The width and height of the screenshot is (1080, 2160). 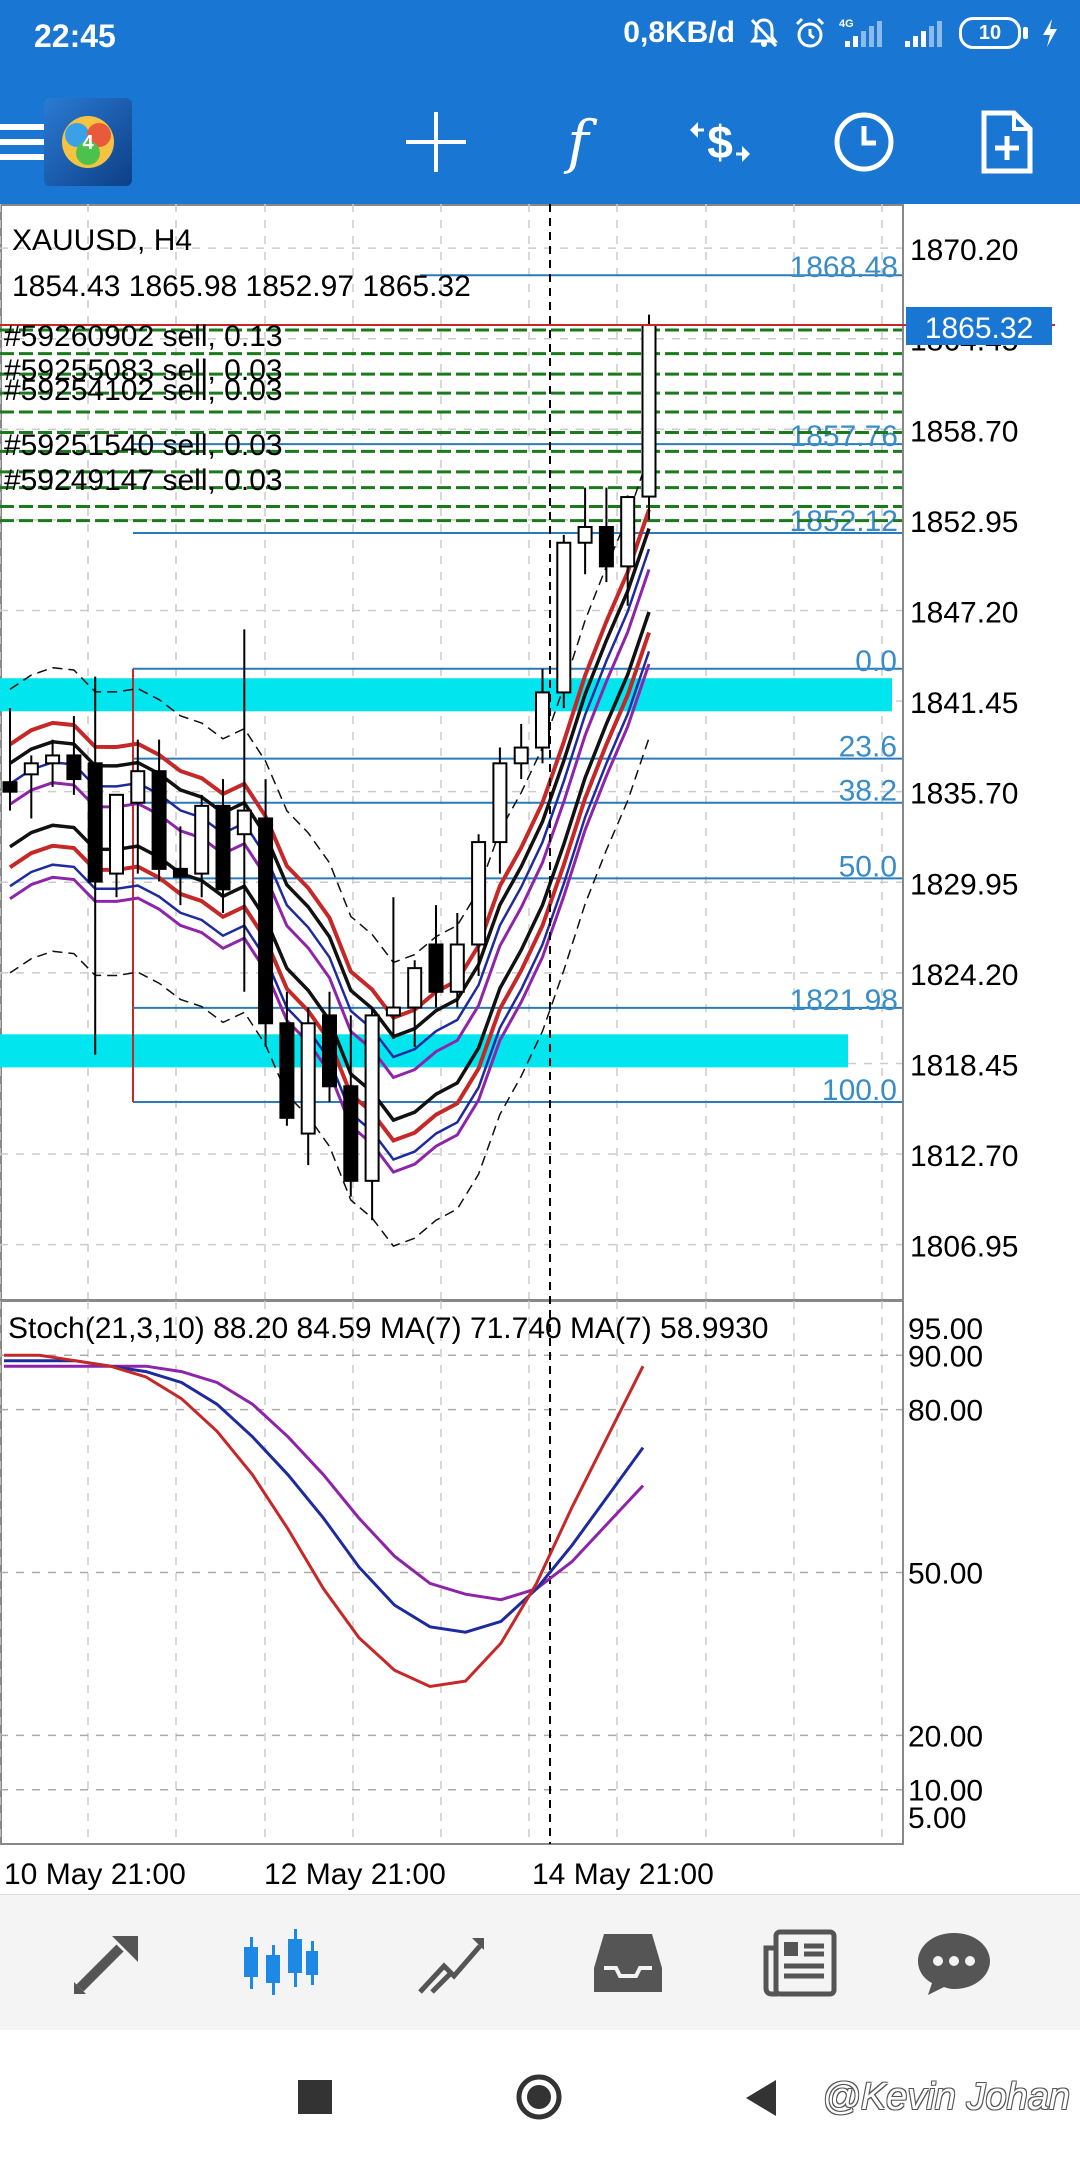 What do you see at coordinates (964, 612) in the screenshot?
I see `price-axis-label: 1847.20` at bounding box center [964, 612].